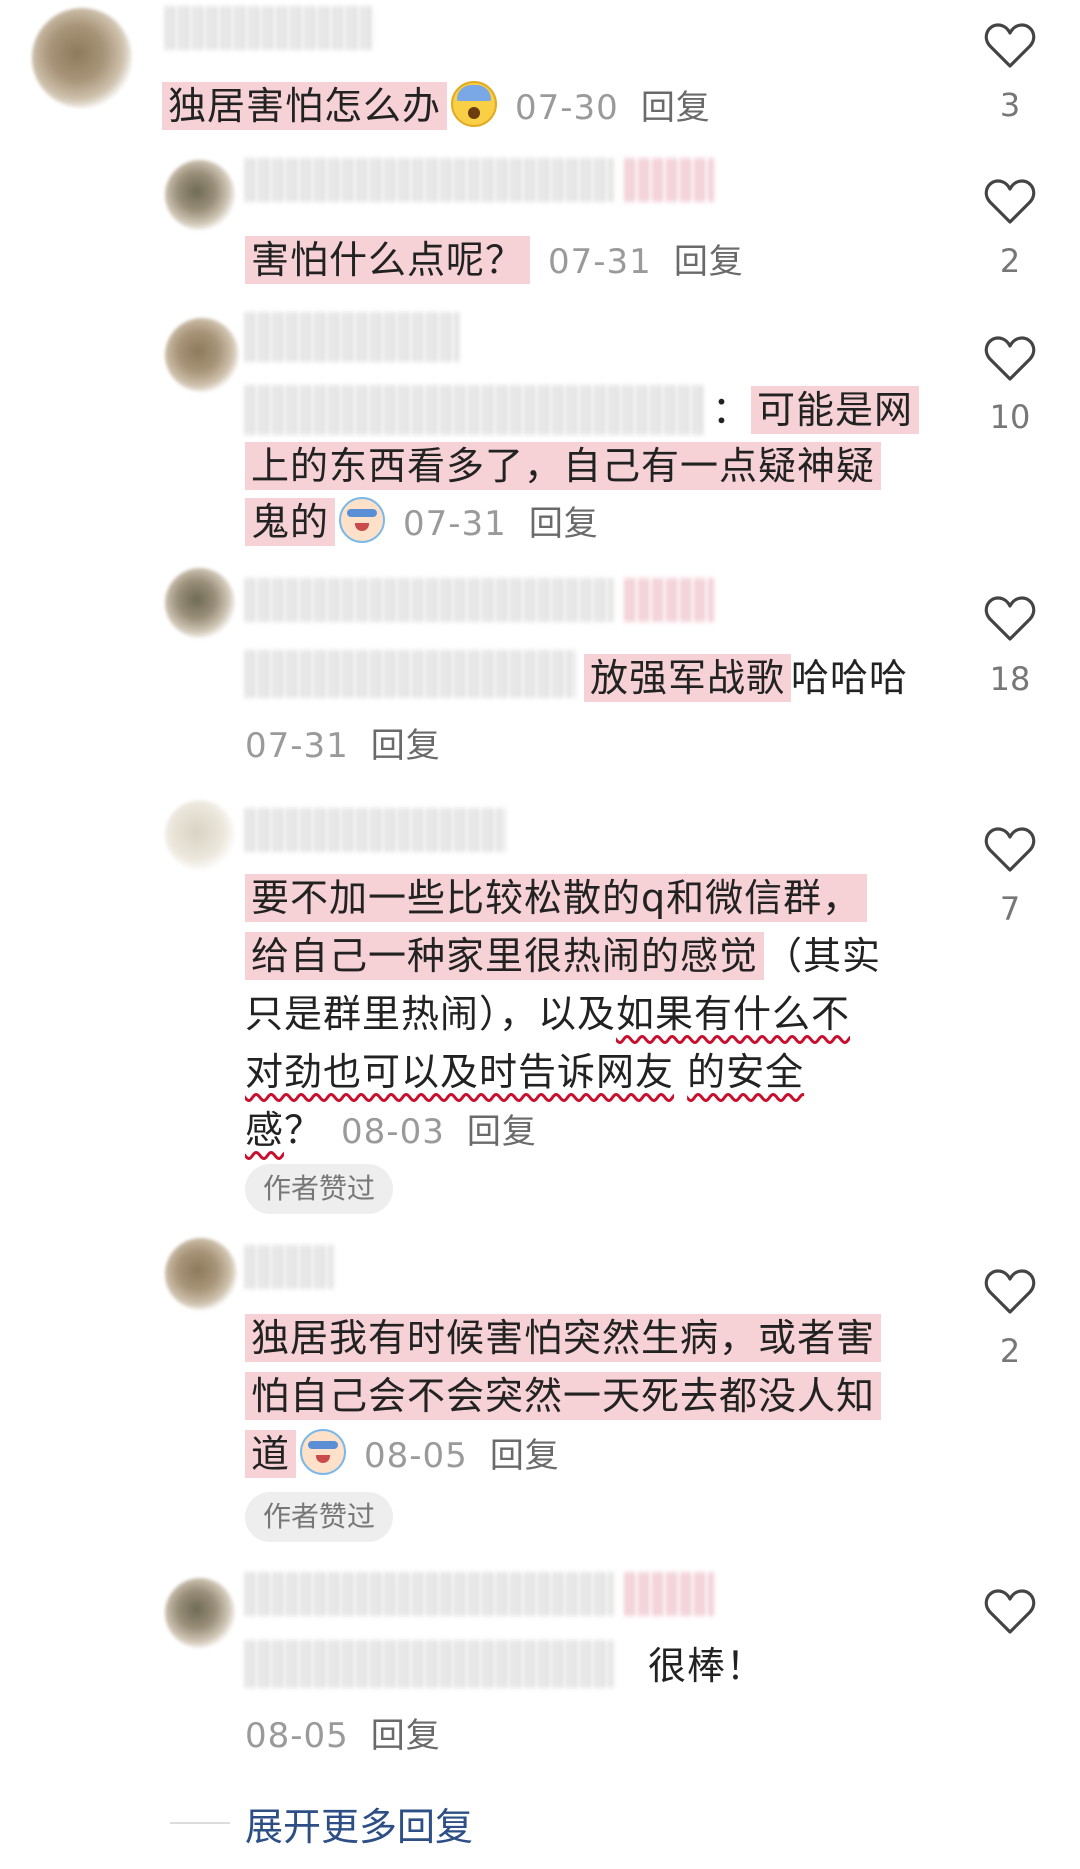  I want to click on like-count: 3, so click(1010, 105).